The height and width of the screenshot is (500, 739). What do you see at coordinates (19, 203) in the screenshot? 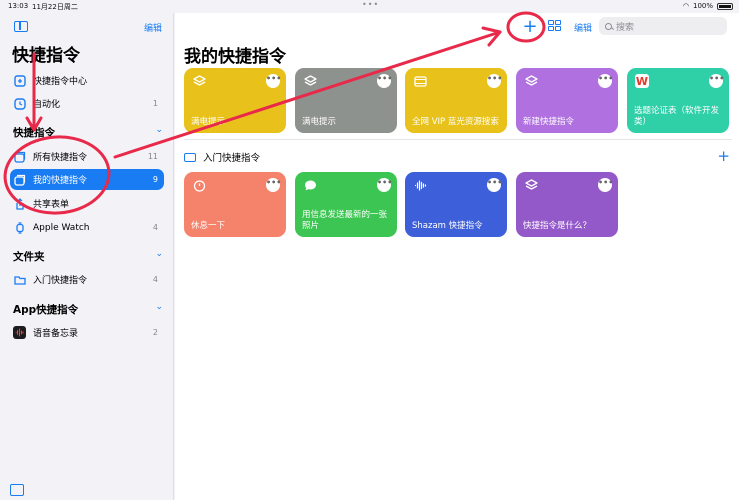
I see `share-icon` at bounding box center [19, 203].